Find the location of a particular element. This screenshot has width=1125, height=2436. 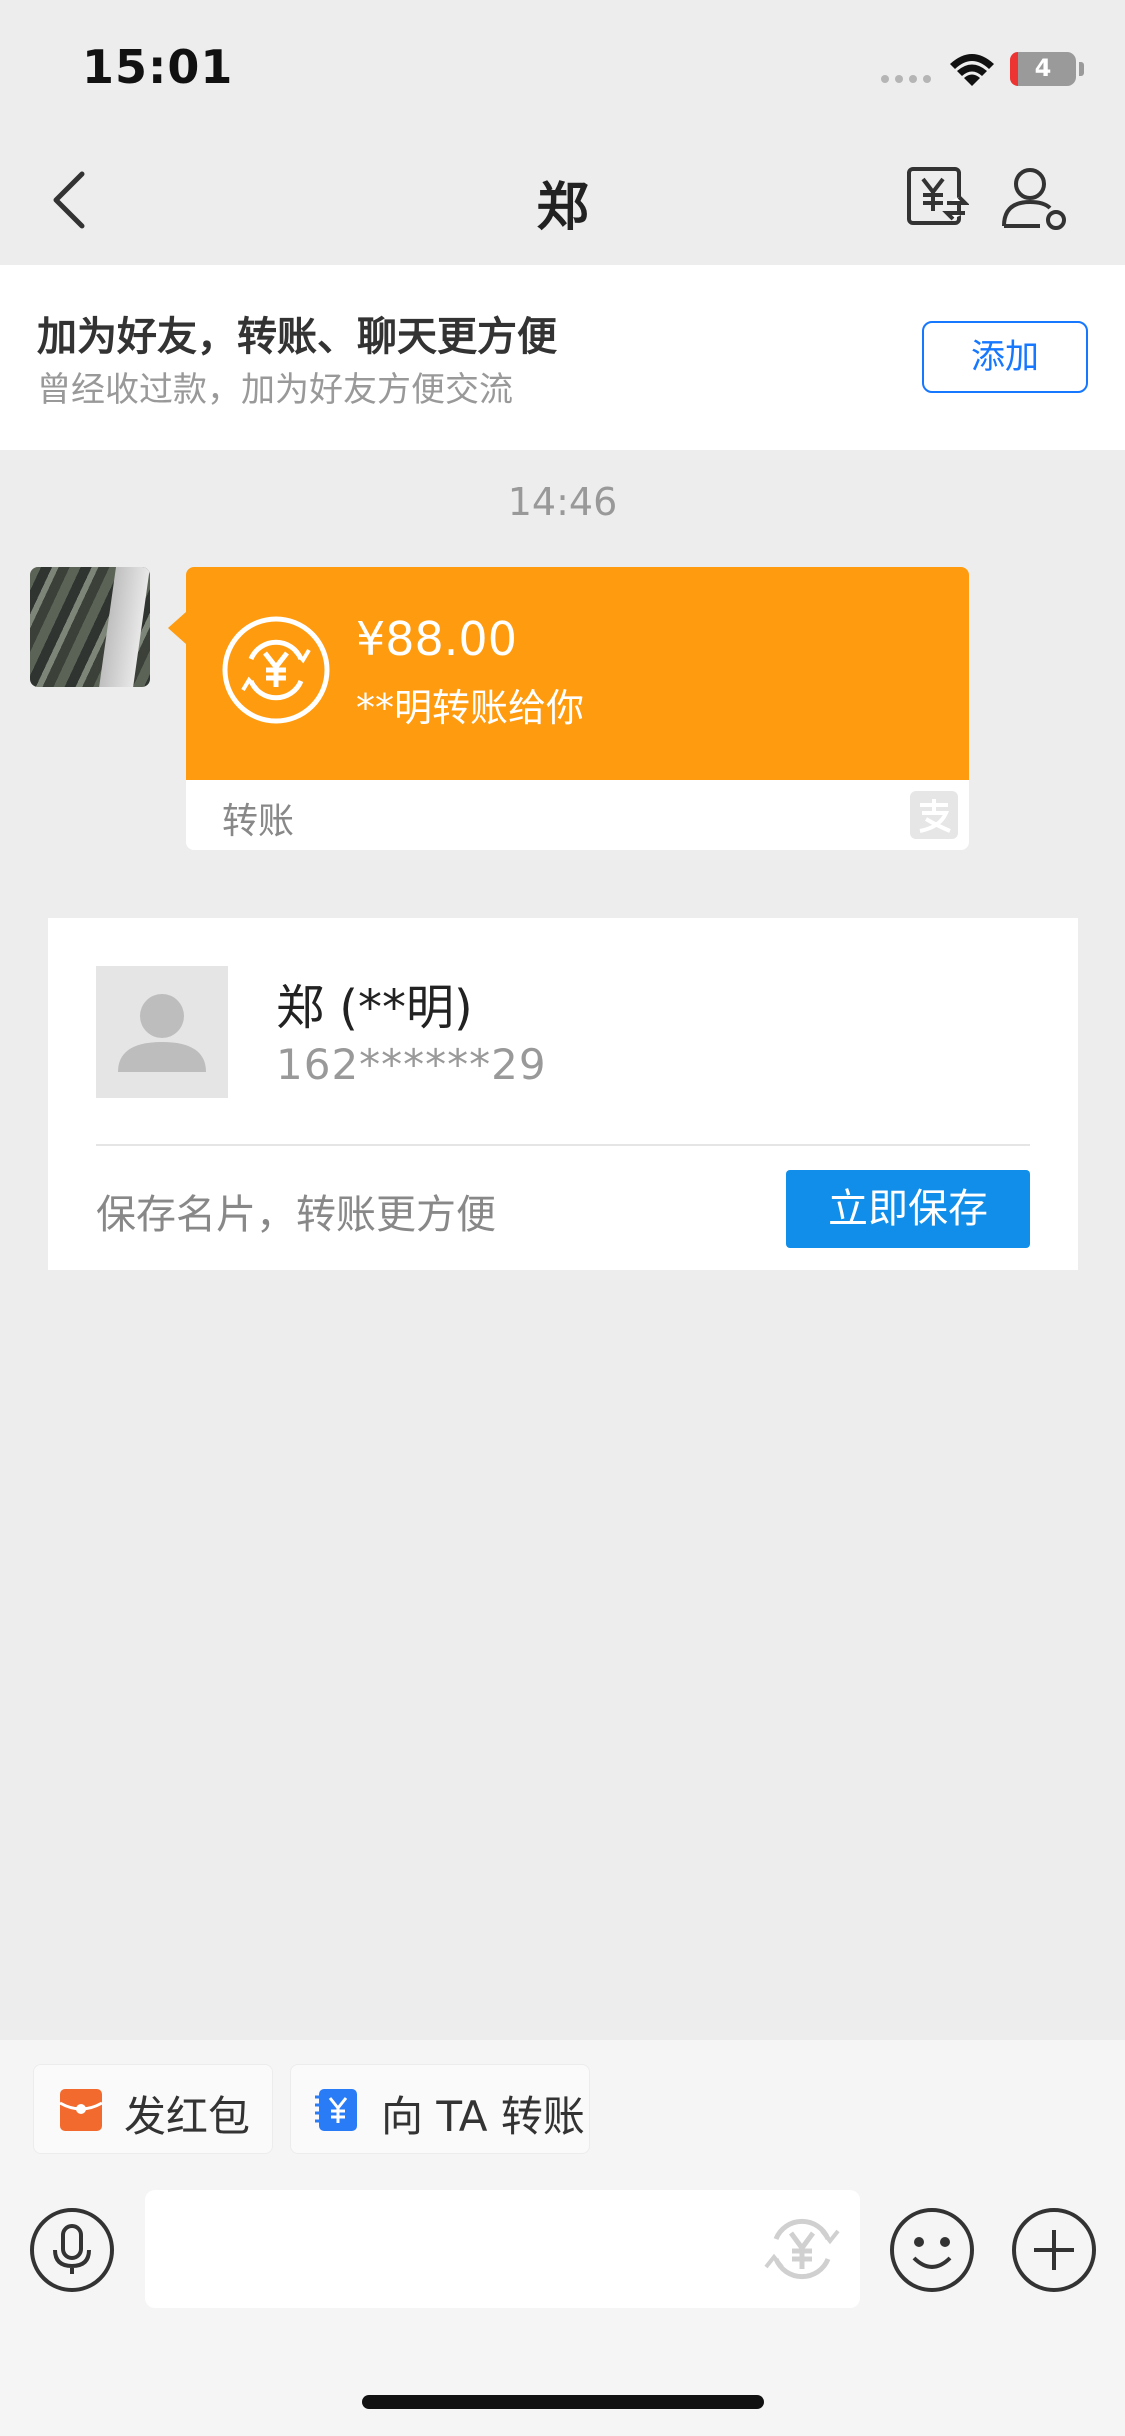

battery-indicator: 4 is located at coordinates (1043, 69).